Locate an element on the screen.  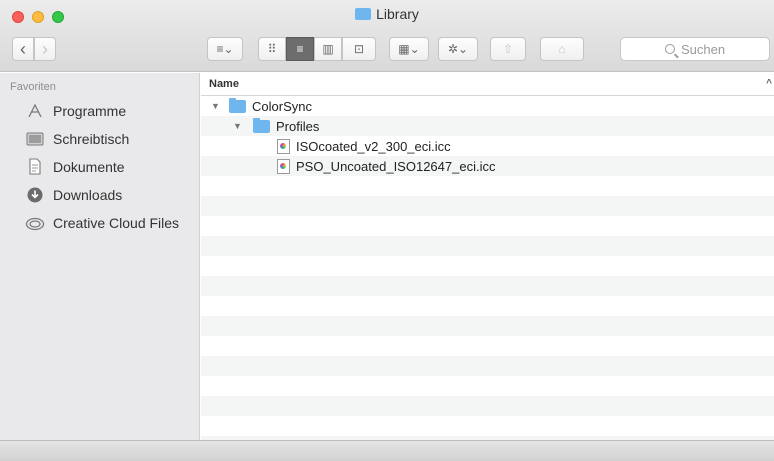
action-button: ✲⌄ is located at coordinates (458, 49).